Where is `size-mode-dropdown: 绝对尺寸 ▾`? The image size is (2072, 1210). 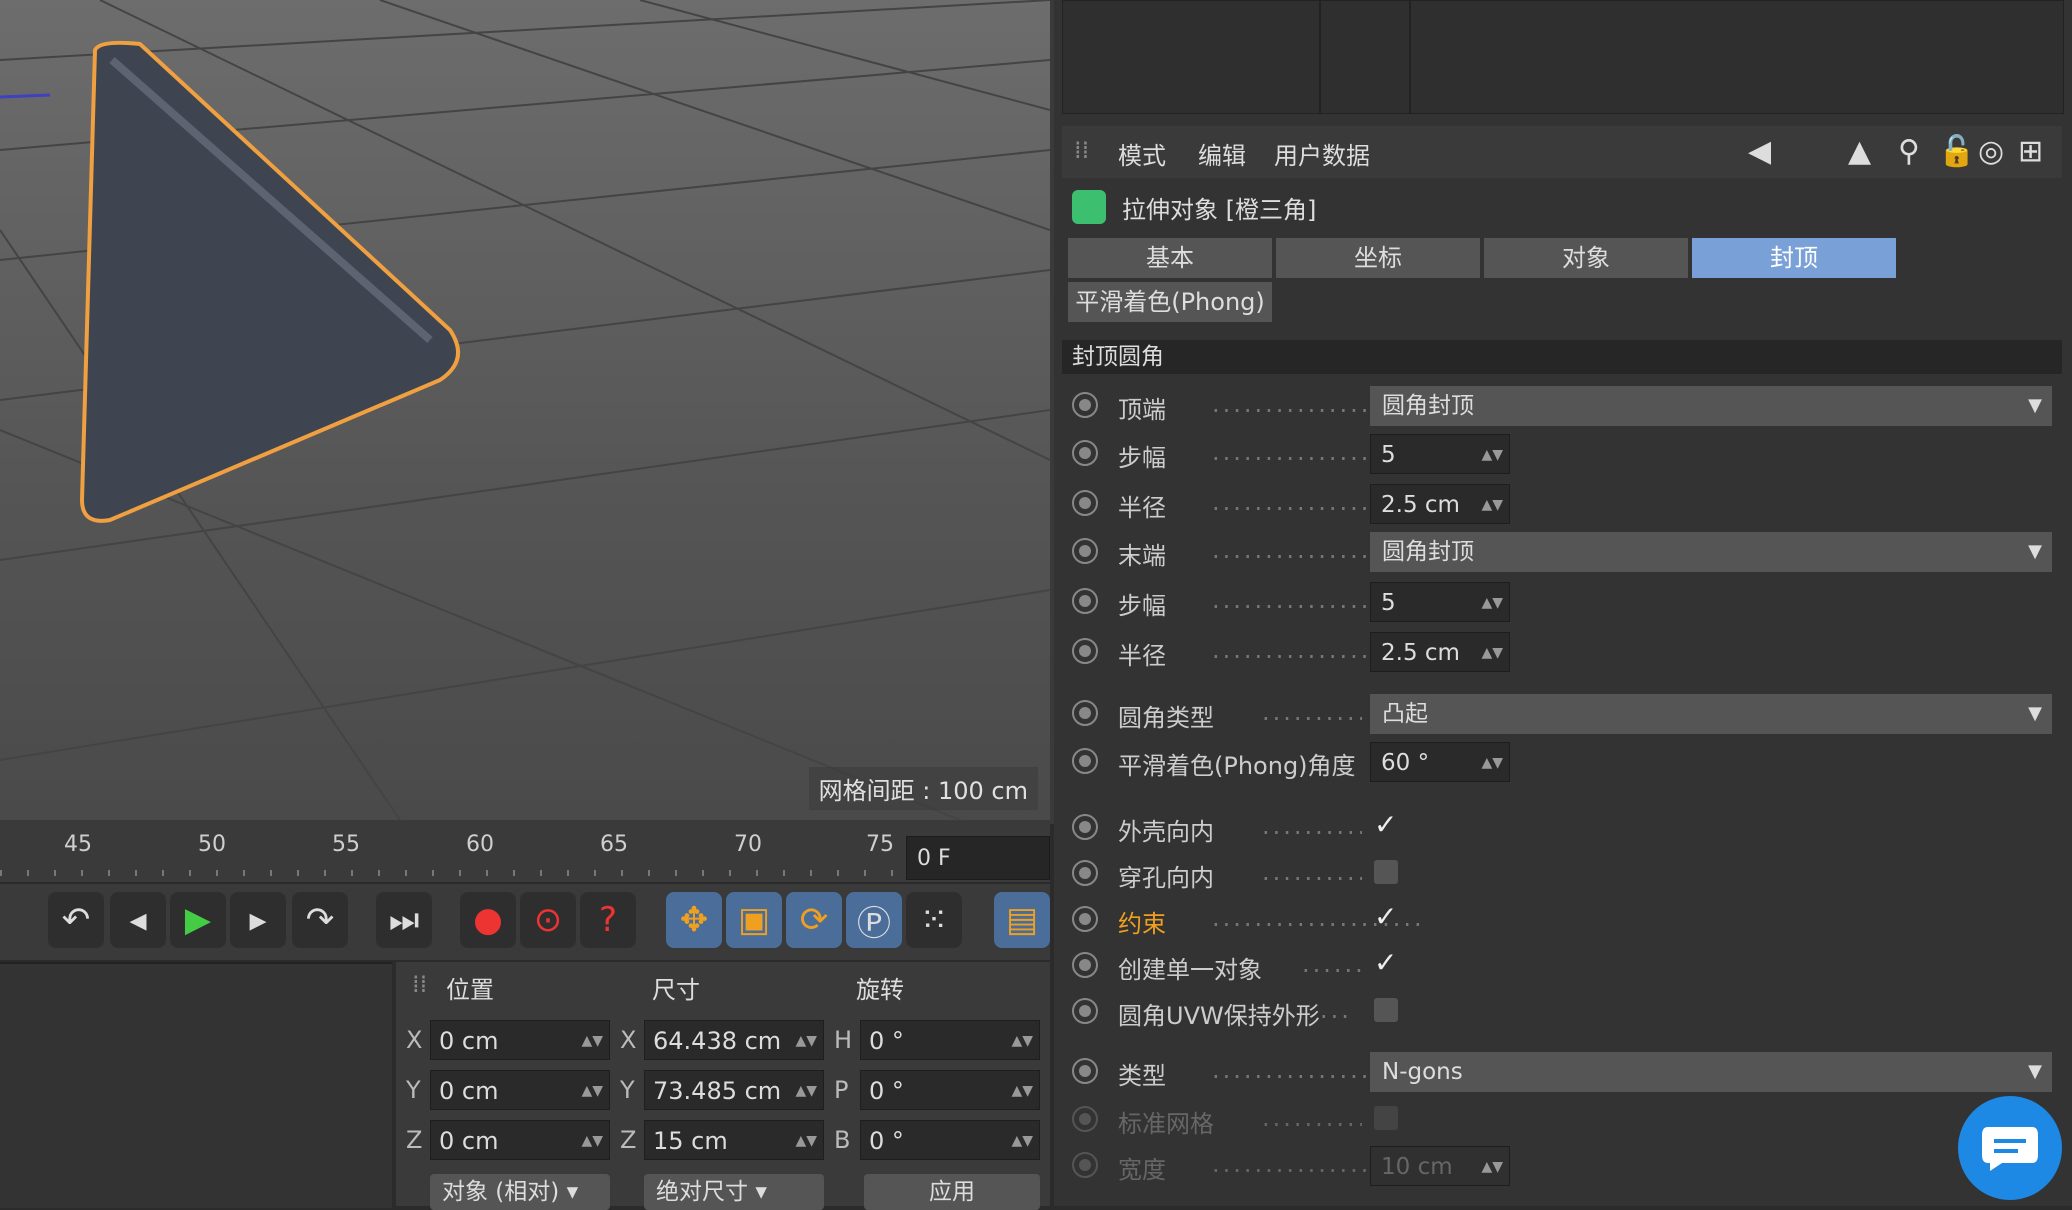
size-mode-dropdown: 绝对尺寸 ▾ is located at coordinates (734, 1192).